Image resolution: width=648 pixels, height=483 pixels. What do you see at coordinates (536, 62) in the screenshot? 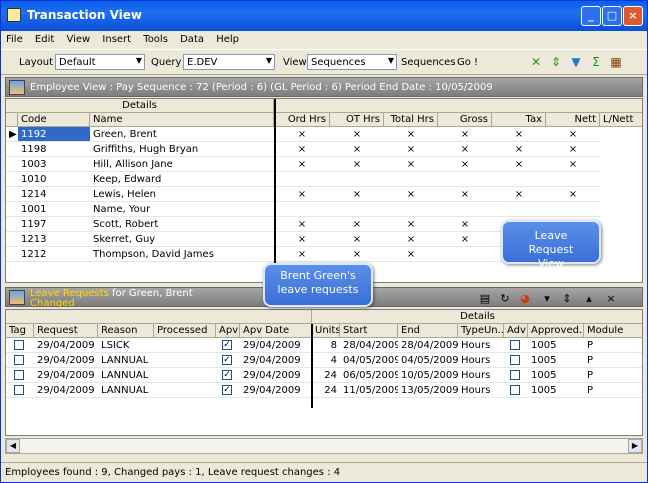
I see `excel-icon: ✕` at bounding box center [536, 62].